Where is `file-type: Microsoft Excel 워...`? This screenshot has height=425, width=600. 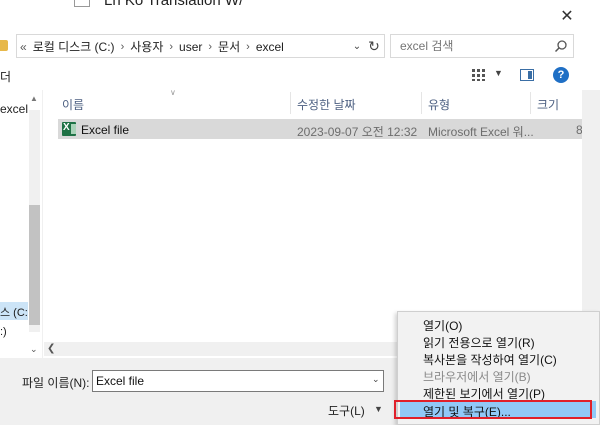
file-type: Microsoft Excel 워... is located at coordinates (481, 132).